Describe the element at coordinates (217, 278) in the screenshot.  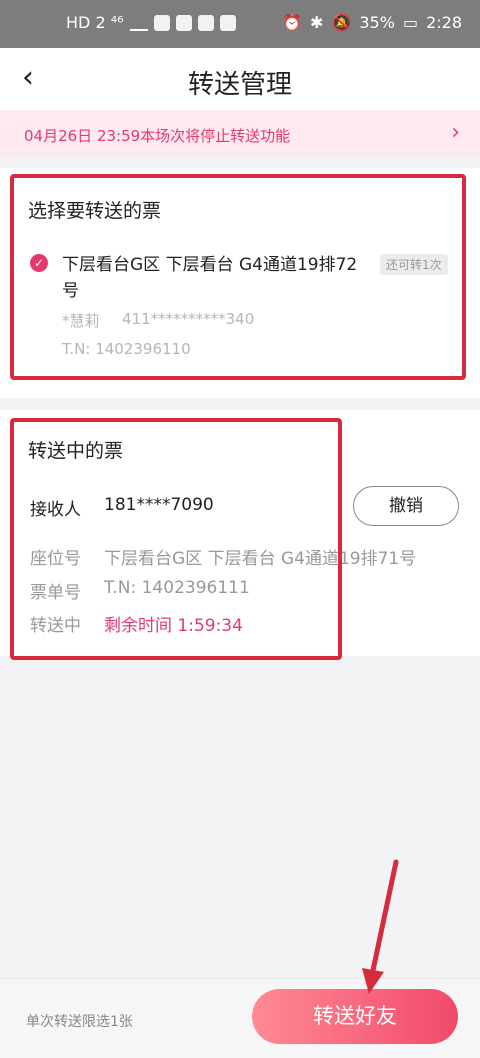
I see `ticket-seat: 下层看台G区 下层看台 G4通道19排72号` at that location.